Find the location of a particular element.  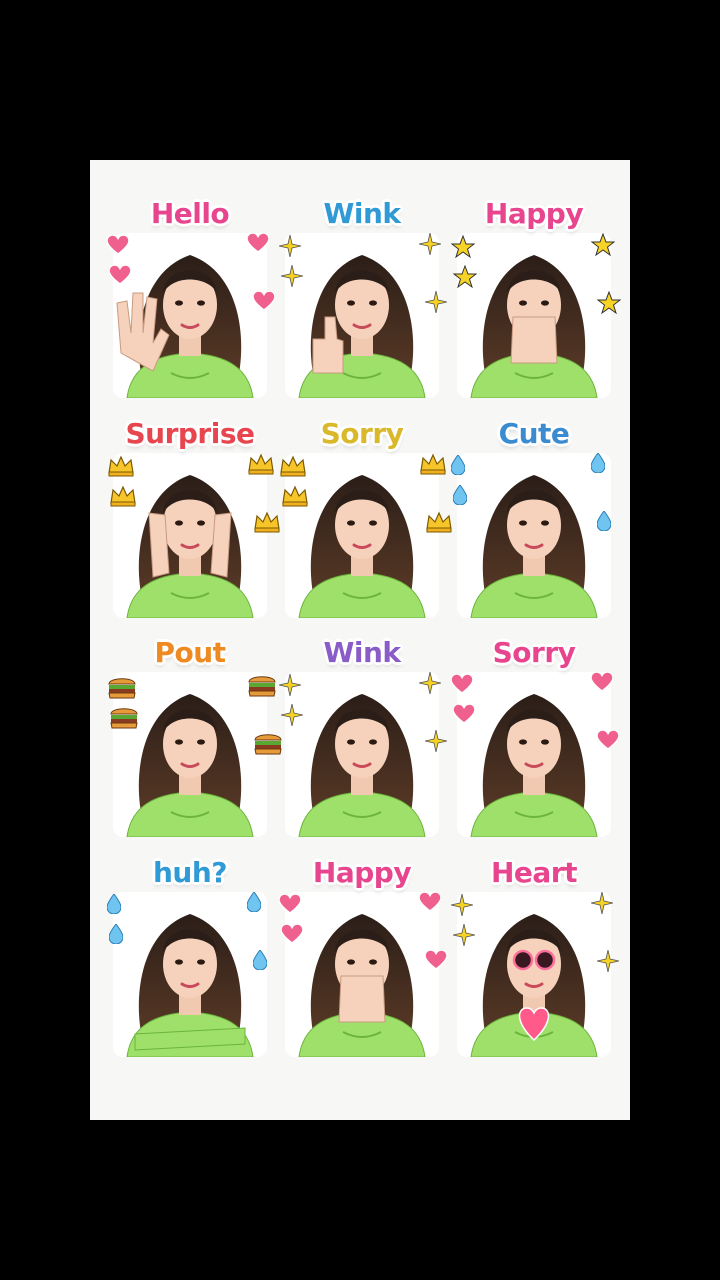

sticker-surprise: Surprise is located at coordinates (192, 522).